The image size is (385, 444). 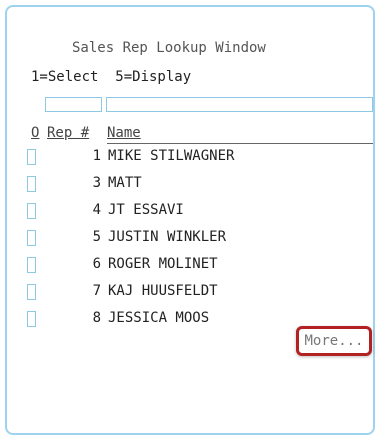 What do you see at coordinates (96, 237) in the screenshot?
I see `row-rep-number: 5` at bounding box center [96, 237].